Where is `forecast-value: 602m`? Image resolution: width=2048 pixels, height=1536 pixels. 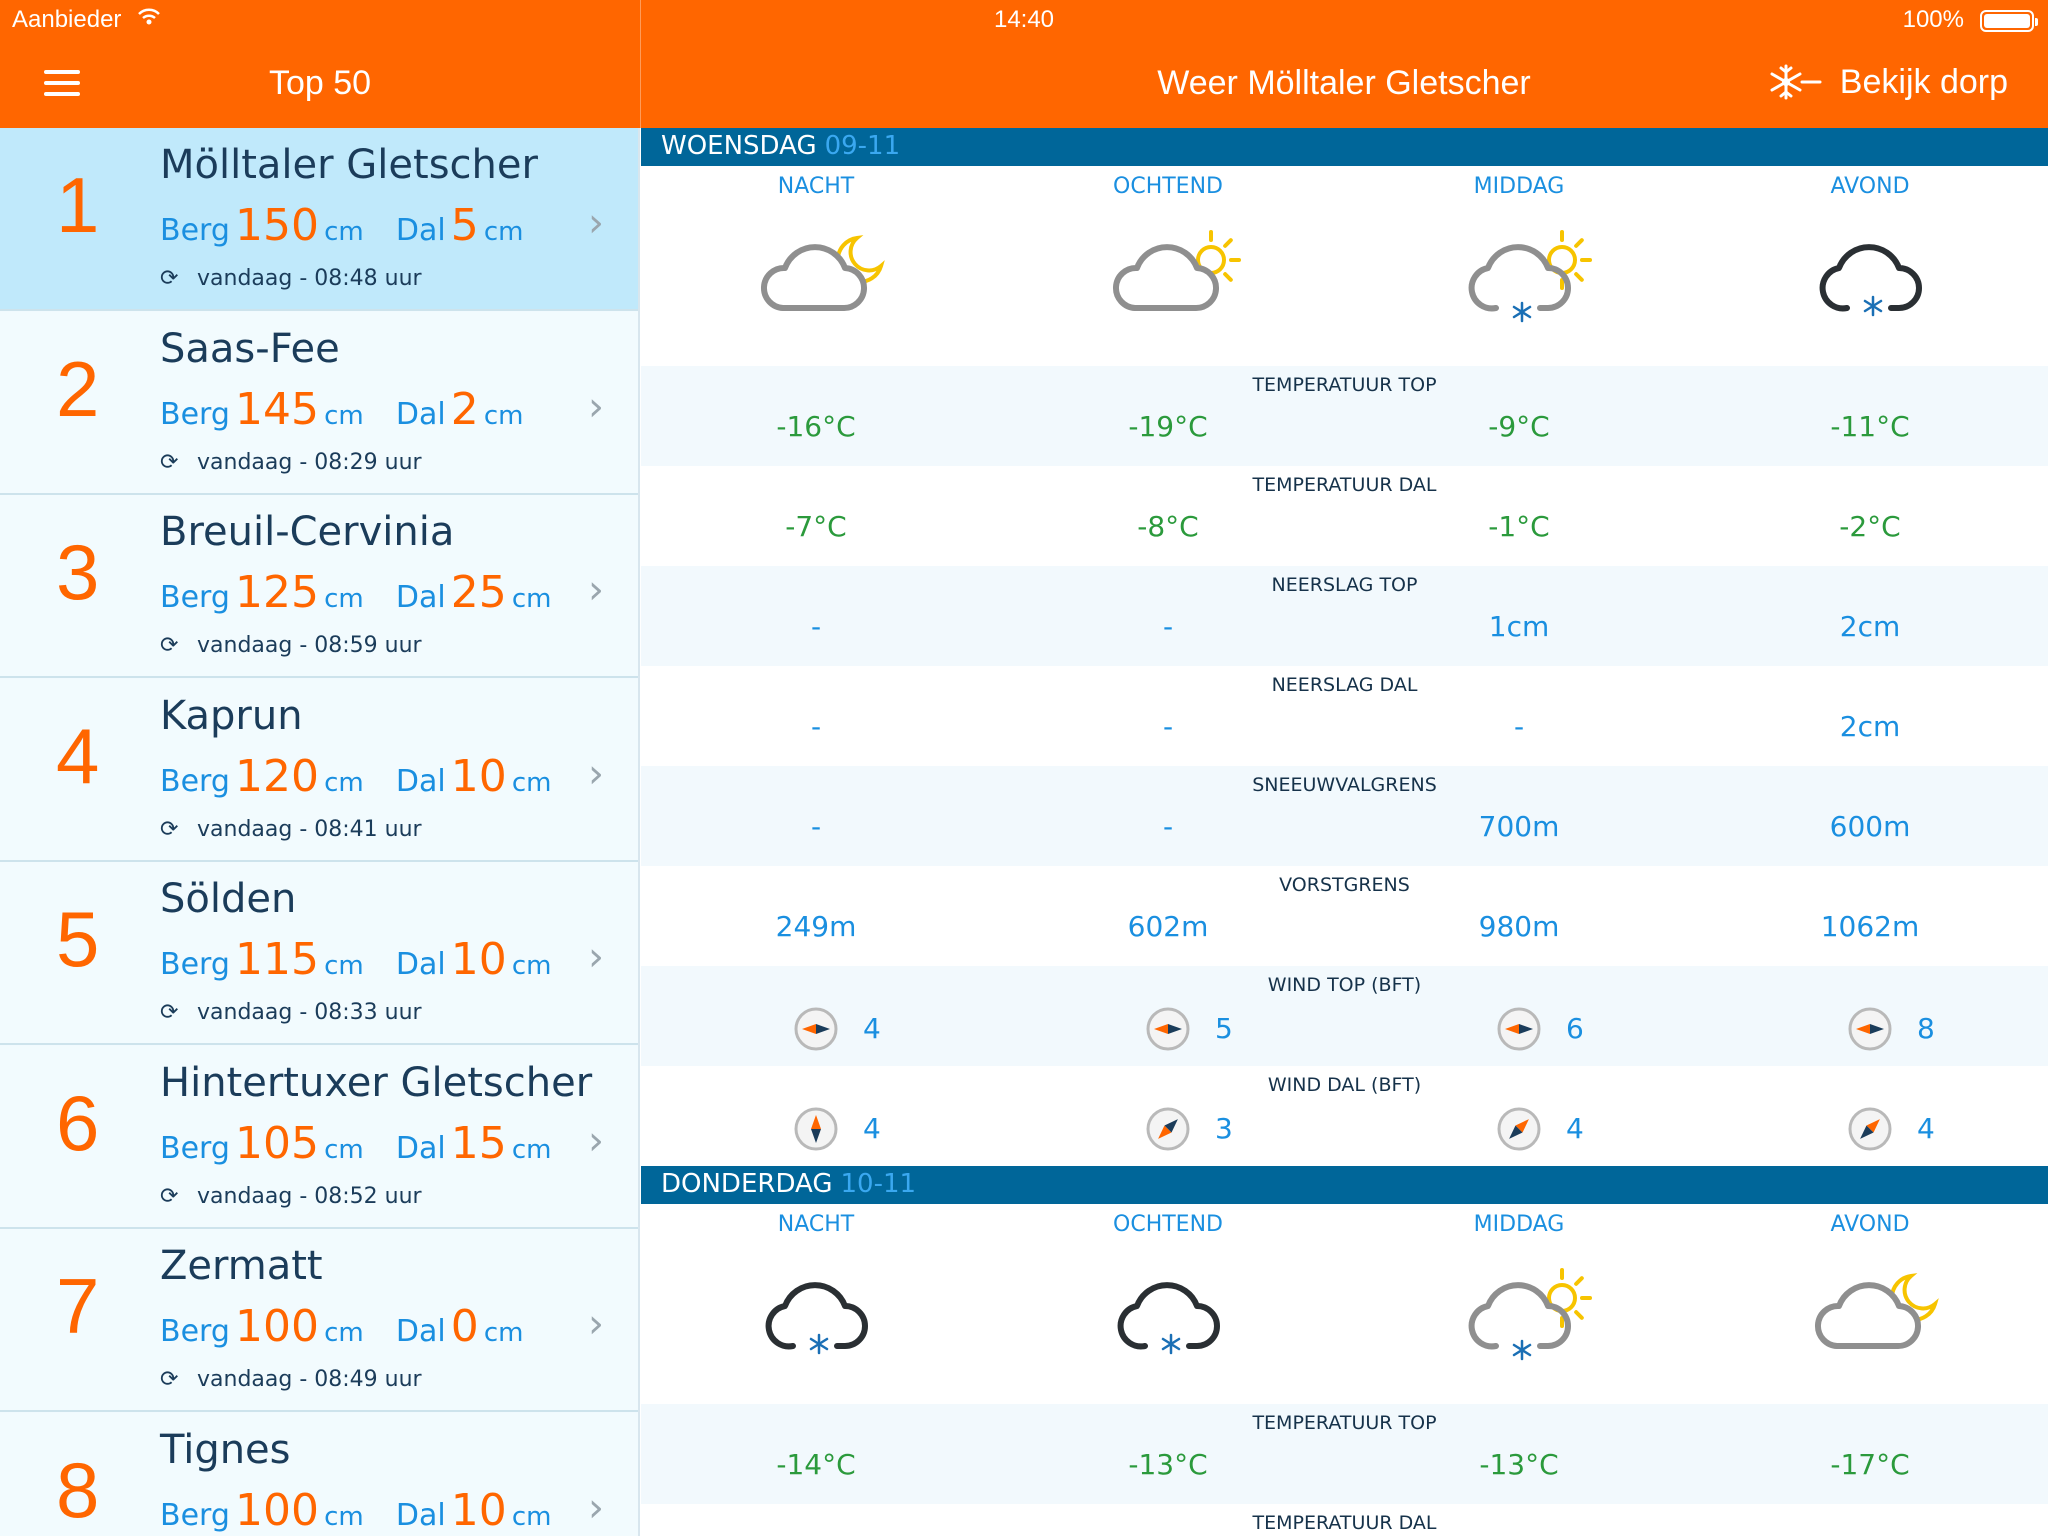
forecast-value: 602m is located at coordinates (1168, 926).